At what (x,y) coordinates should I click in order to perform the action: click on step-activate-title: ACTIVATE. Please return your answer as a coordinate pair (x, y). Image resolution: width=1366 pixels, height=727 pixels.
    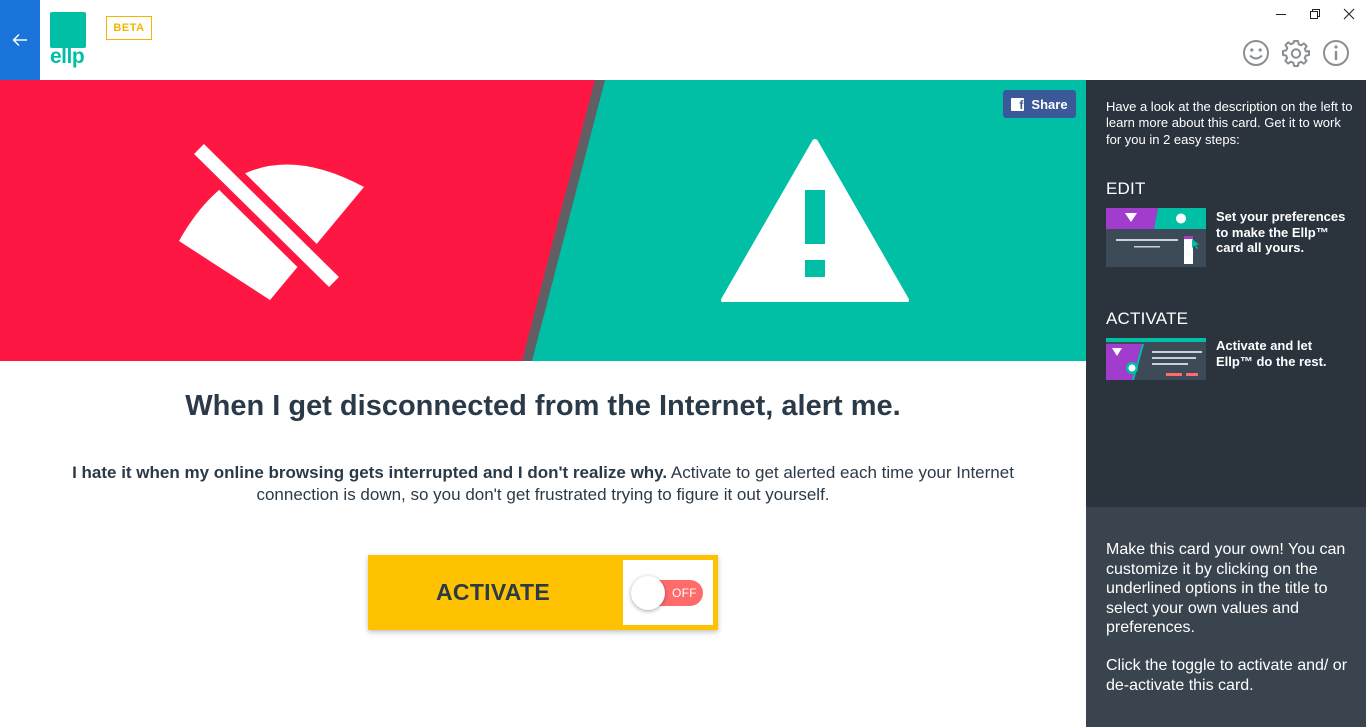
    Looking at the image, I should click on (1147, 318).